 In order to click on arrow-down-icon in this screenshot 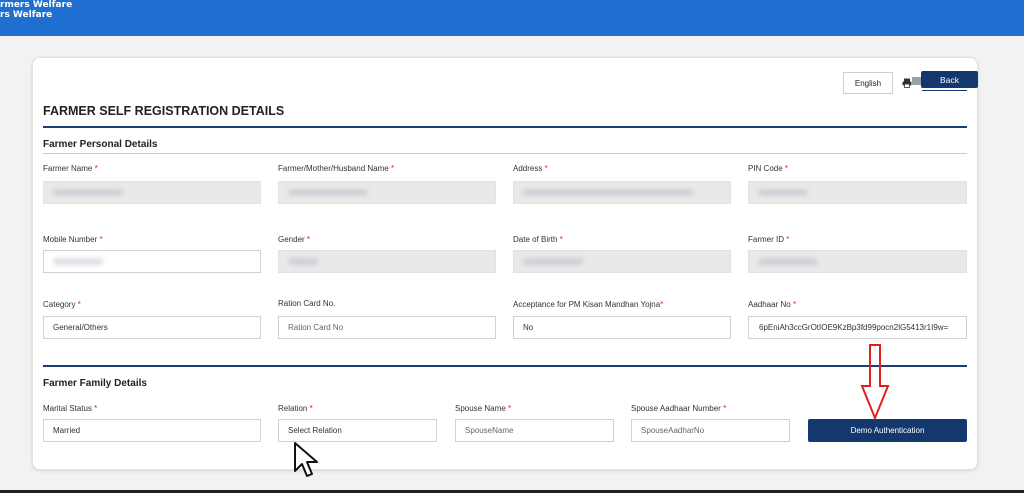, I will do `click(875, 382)`.